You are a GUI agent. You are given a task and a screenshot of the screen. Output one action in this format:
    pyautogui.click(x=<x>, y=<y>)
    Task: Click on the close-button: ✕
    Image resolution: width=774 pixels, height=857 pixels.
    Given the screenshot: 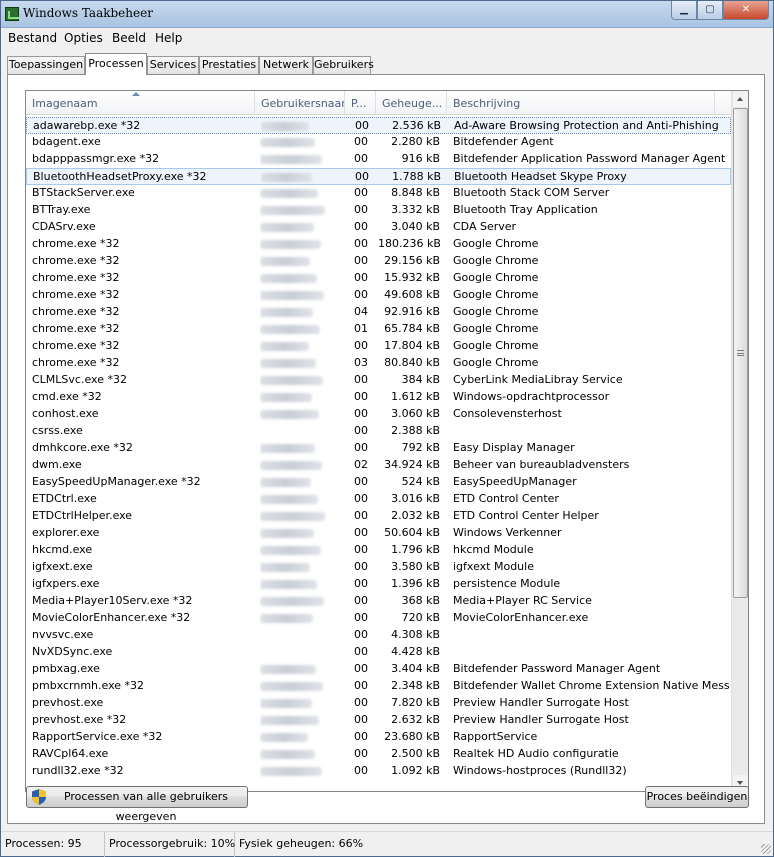 What is the action you would take?
    pyautogui.click(x=746, y=10)
    